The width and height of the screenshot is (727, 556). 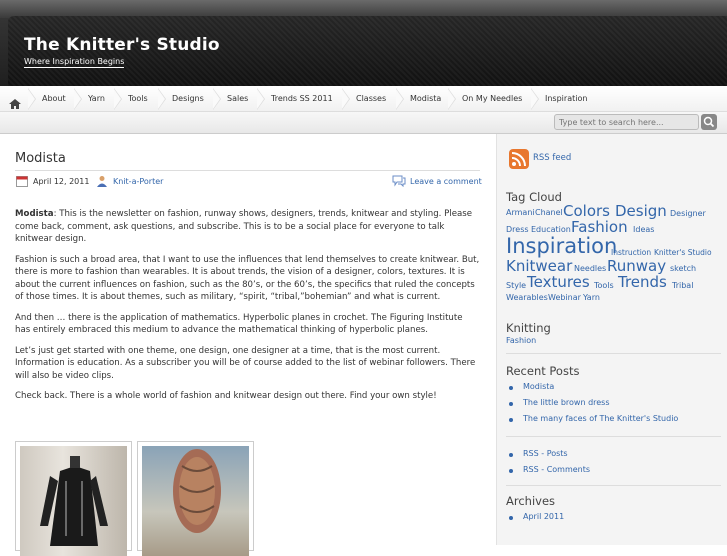 What do you see at coordinates (604, 285) in the screenshot?
I see `tag-link: Tools` at bounding box center [604, 285].